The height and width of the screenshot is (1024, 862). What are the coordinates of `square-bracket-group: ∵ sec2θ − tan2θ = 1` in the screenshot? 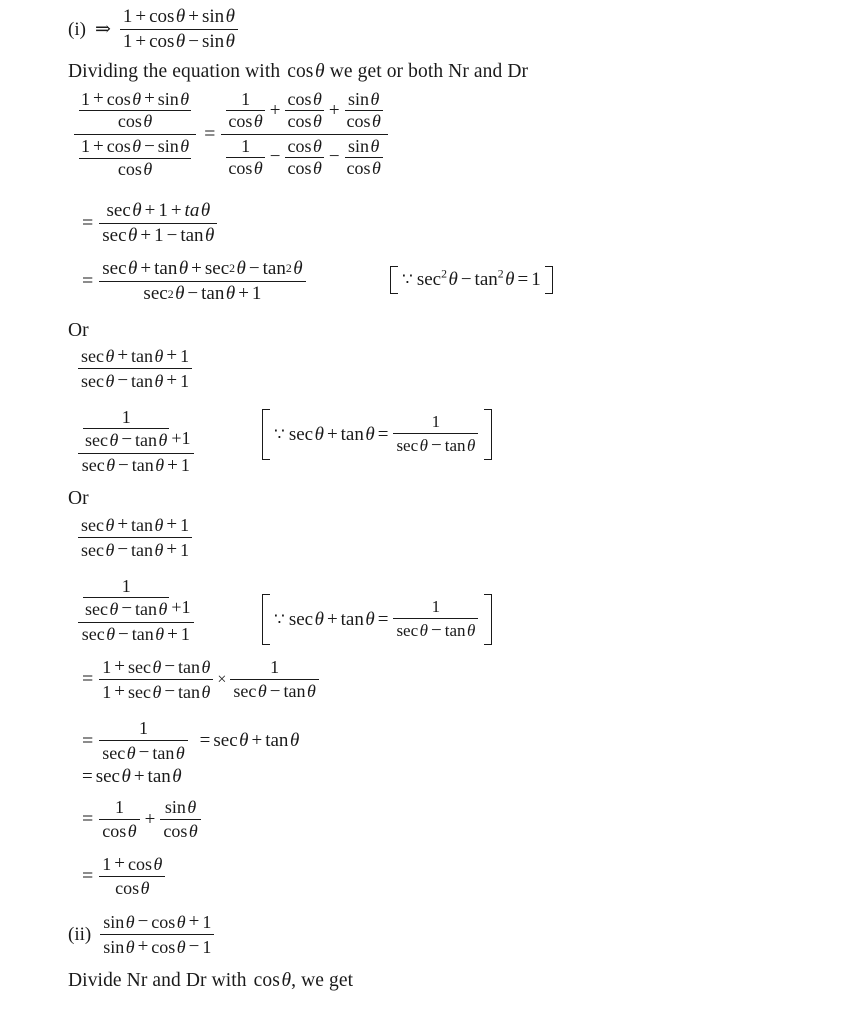 It's located at (471, 280).